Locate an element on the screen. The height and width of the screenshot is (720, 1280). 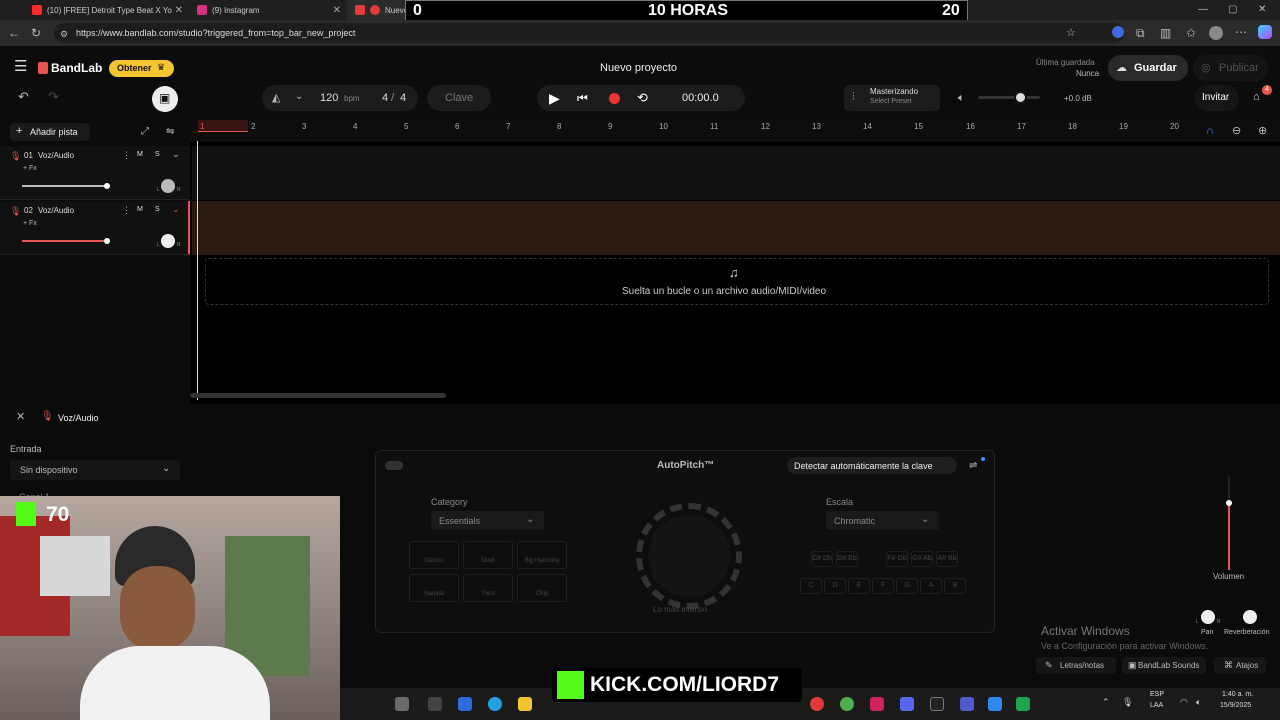
undo-icon: ↶ is located at coordinates (23, 96).